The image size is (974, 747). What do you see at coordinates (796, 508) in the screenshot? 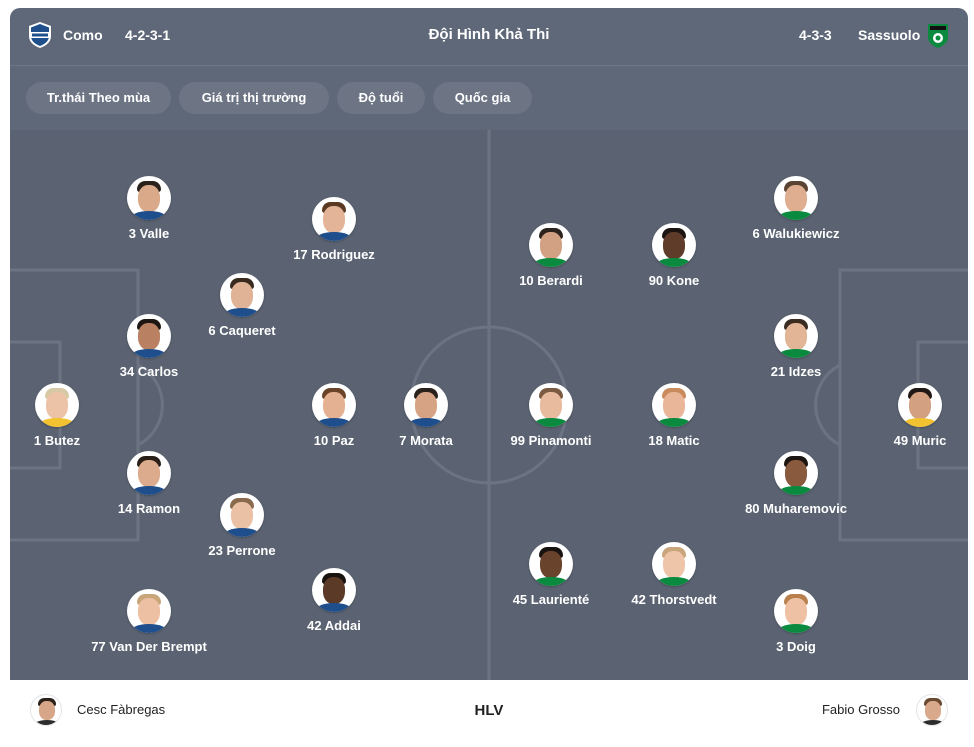
I see `player-label: 80 Muharemovic` at bounding box center [796, 508].